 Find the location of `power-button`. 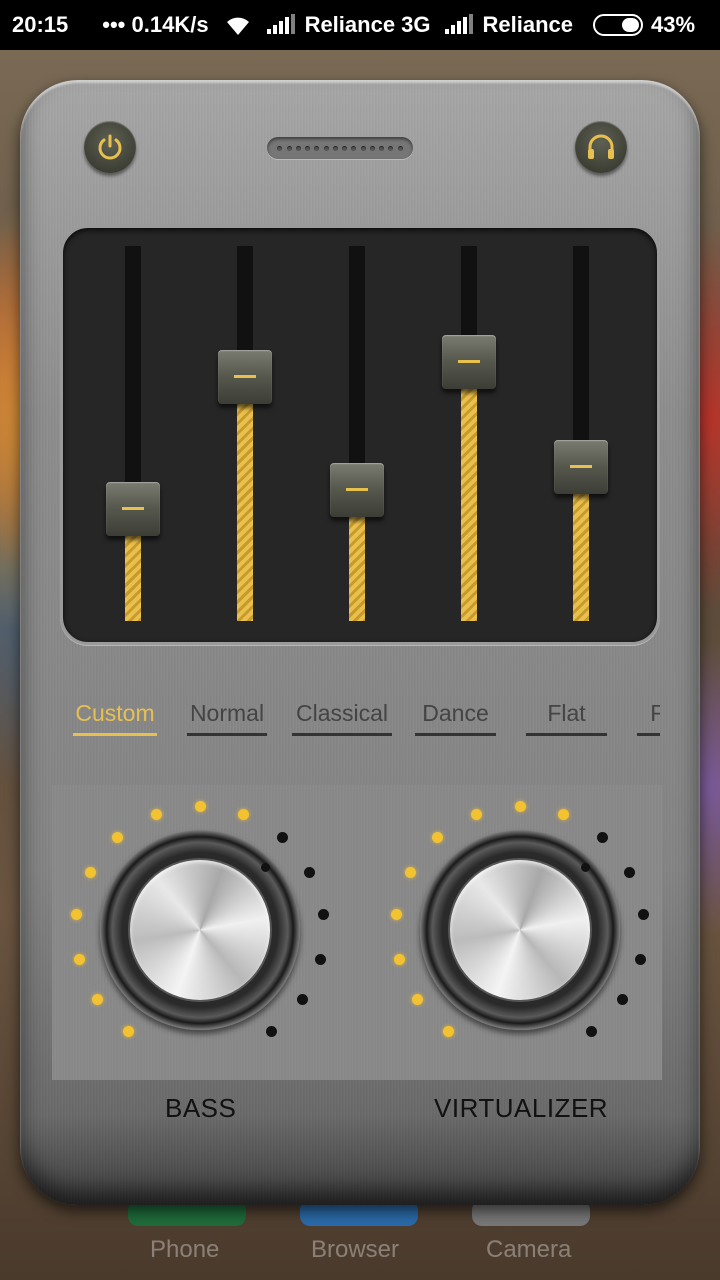

power-button is located at coordinates (110, 147).